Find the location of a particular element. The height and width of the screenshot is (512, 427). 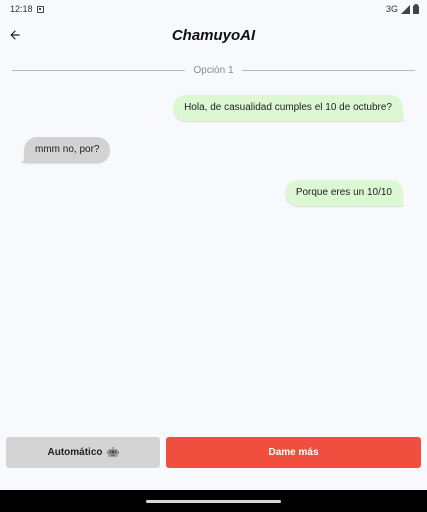

auto-button-label: Automático is located at coordinates (75, 452).